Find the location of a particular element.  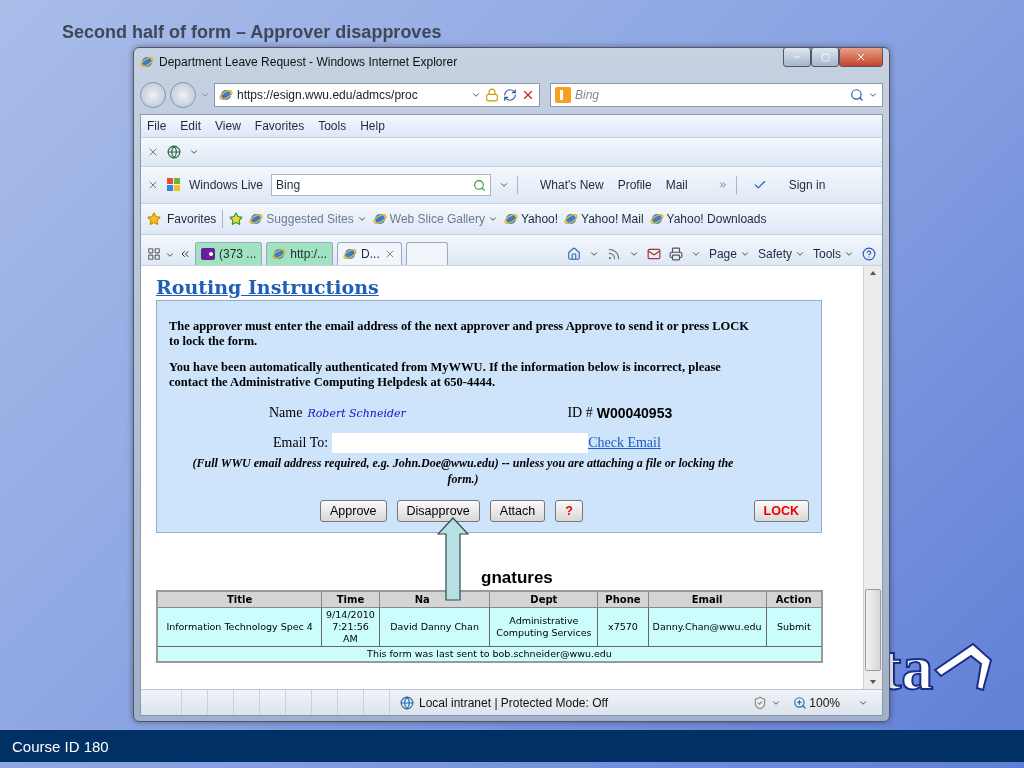

back-button is located at coordinates (153, 95).